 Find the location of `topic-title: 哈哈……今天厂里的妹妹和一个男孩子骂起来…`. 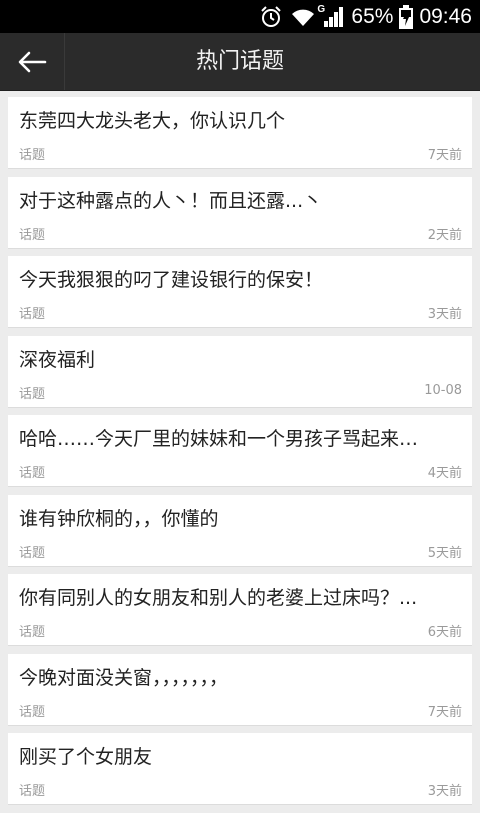

topic-title: 哈哈……今天厂里的妹妹和一个男孩子骂起来… is located at coordinates (219, 439).